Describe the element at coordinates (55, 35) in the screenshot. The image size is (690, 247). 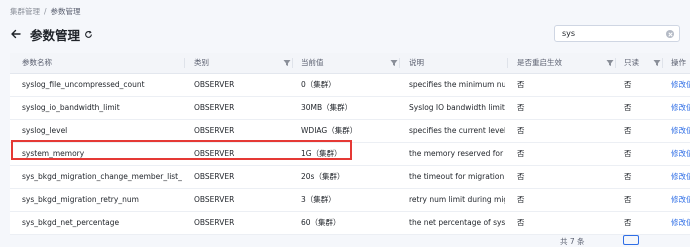
I see `page-title: 参数管理` at that location.